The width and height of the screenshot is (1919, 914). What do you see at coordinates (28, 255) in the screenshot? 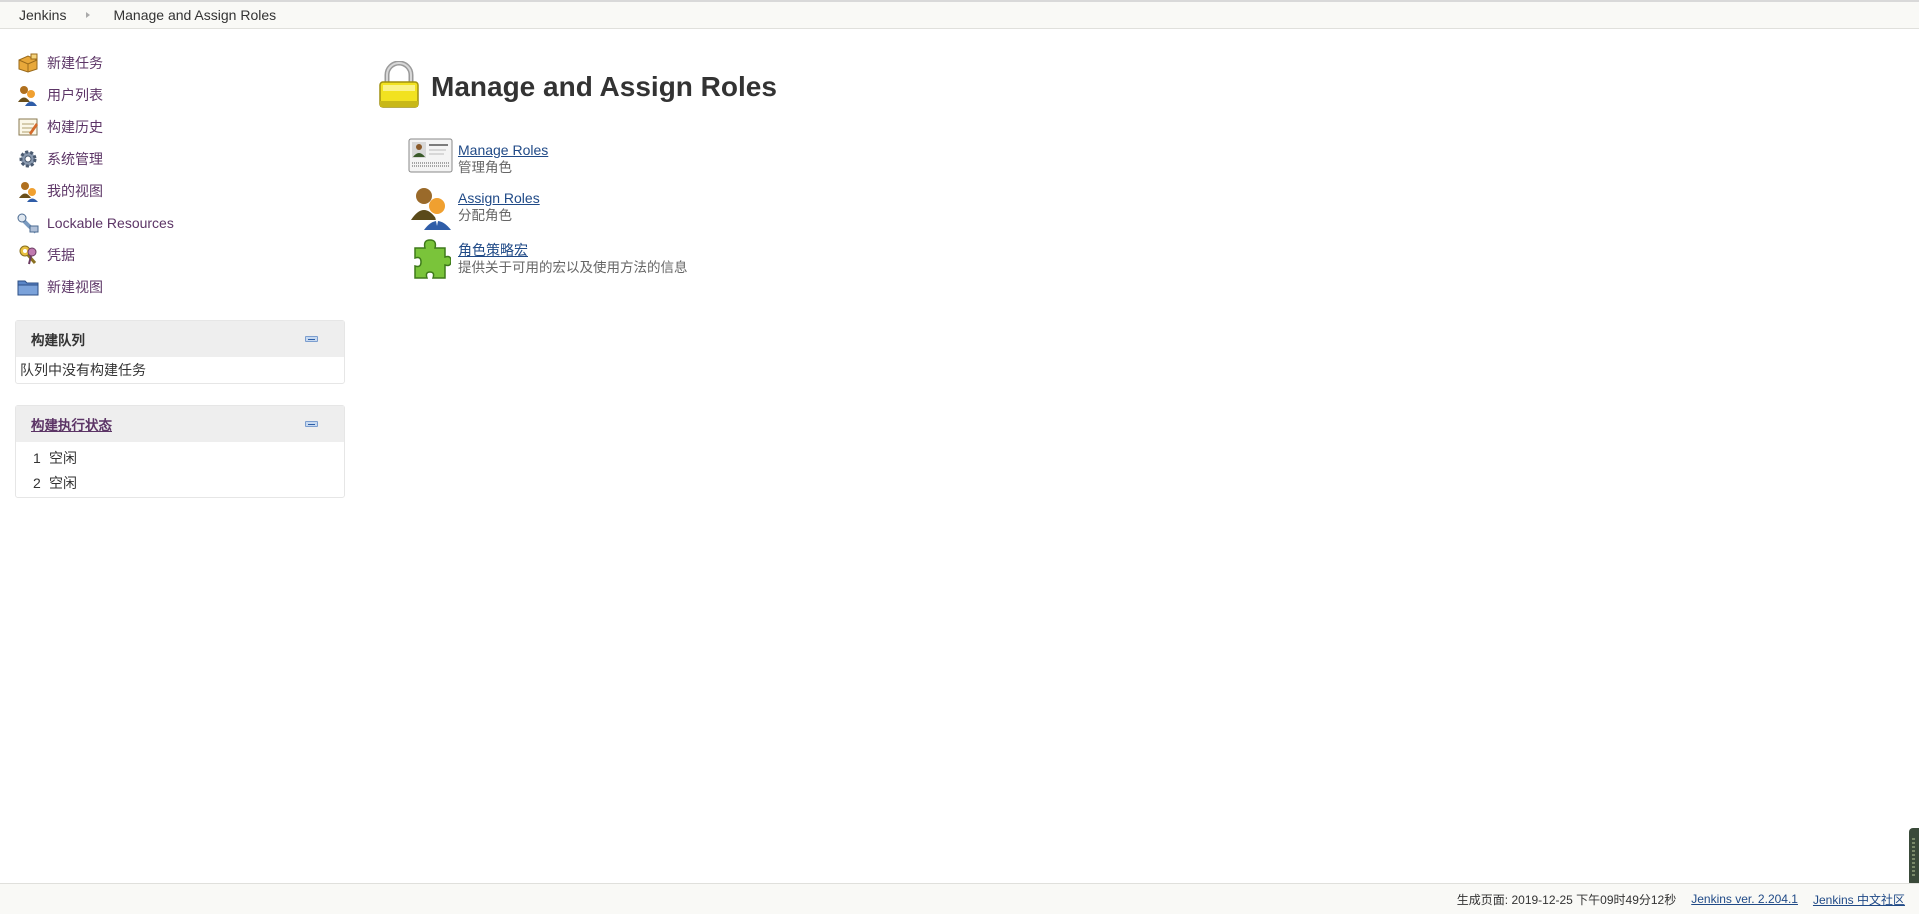
I see `keys-icon` at bounding box center [28, 255].